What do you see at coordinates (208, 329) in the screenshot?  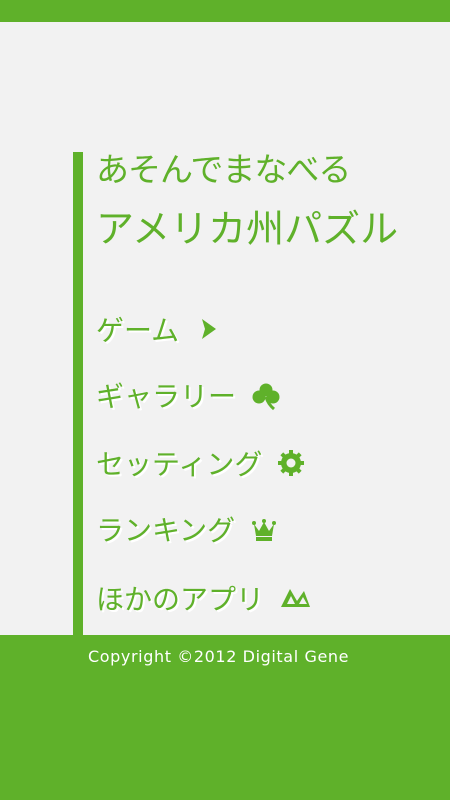 I see `arrow-right-icon` at bounding box center [208, 329].